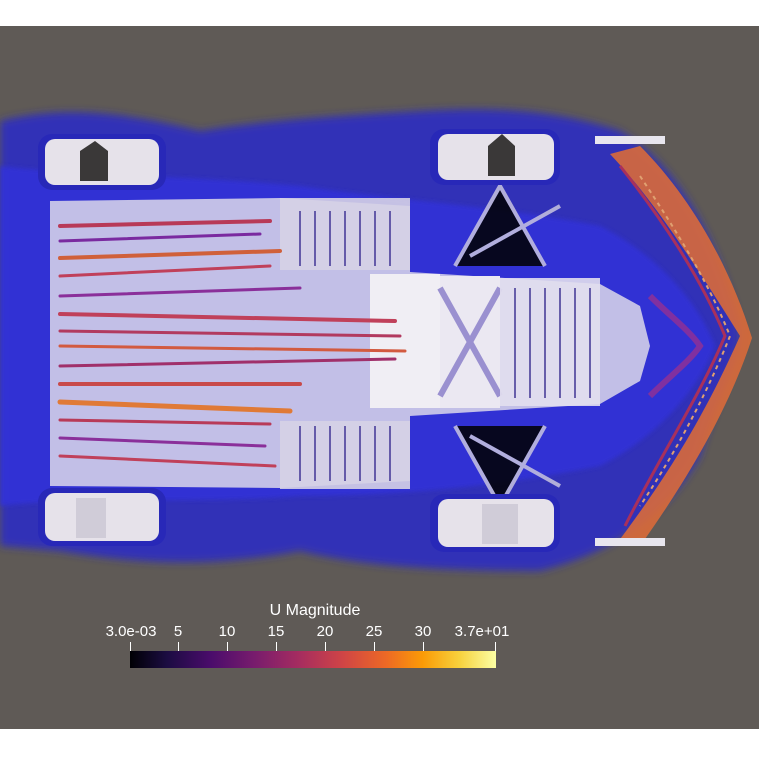 The height and width of the screenshot is (759, 759). Describe the element at coordinates (495, 523) in the screenshot. I see `wheel-front-right` at that location.